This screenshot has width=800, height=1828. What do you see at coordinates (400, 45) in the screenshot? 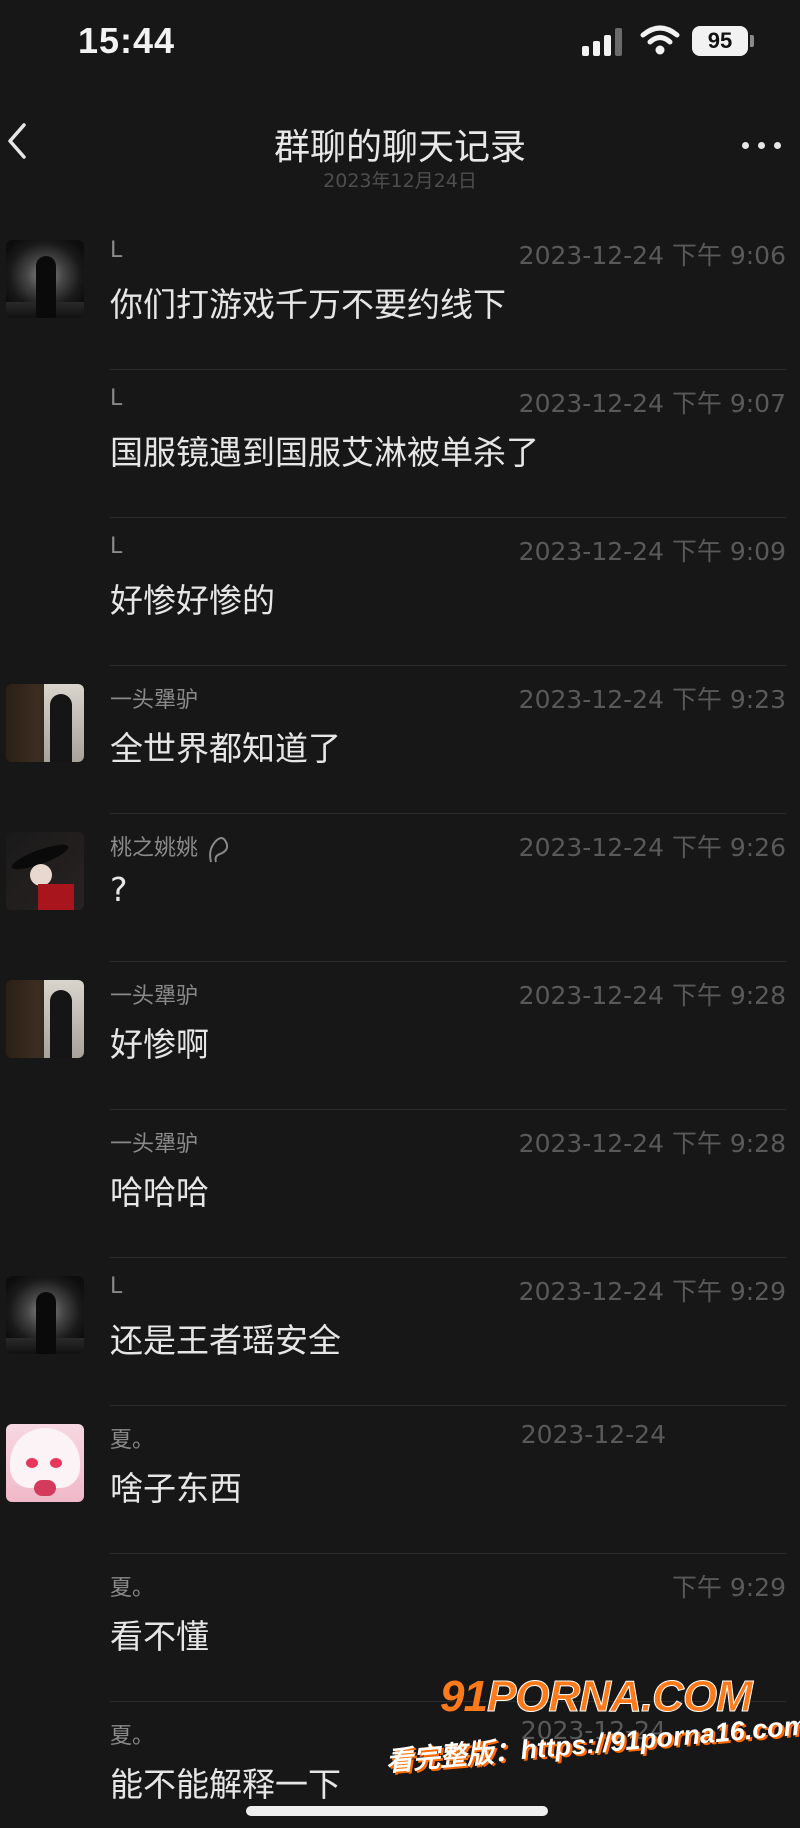
I see `status-bar: 15:44 95` at bounding box center [400, 45].